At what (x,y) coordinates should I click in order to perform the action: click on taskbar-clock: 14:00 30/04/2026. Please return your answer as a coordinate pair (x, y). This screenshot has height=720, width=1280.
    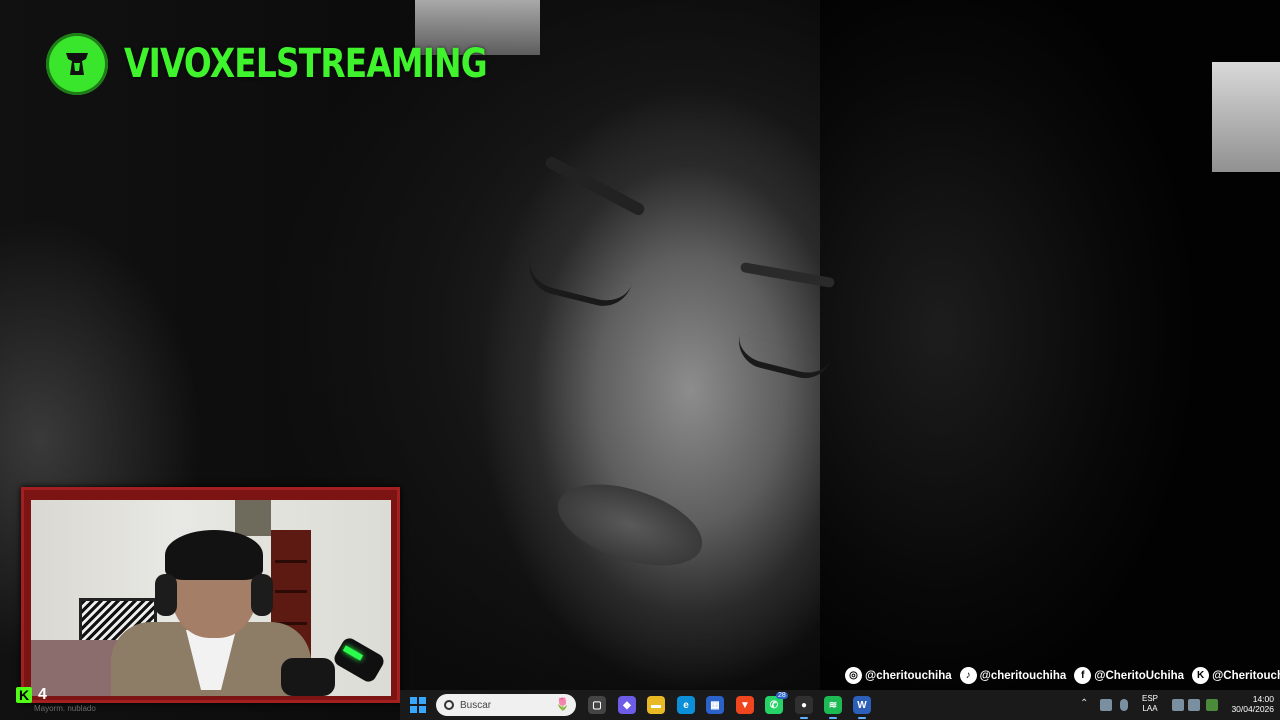
    Looking at the image, I should click on (1249, 704).